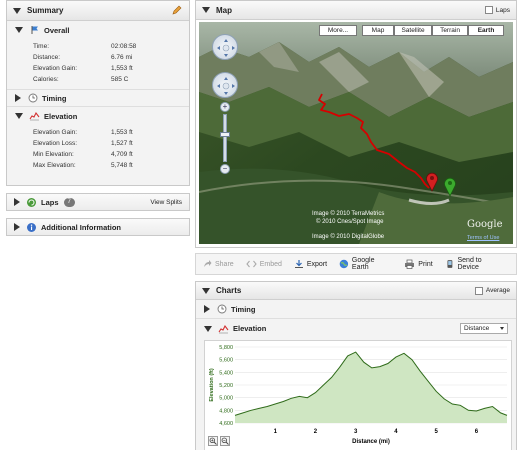 The height and width of the screenshot is (450, 529). I want to click on zoom-slider: + −, so click(225, 138).